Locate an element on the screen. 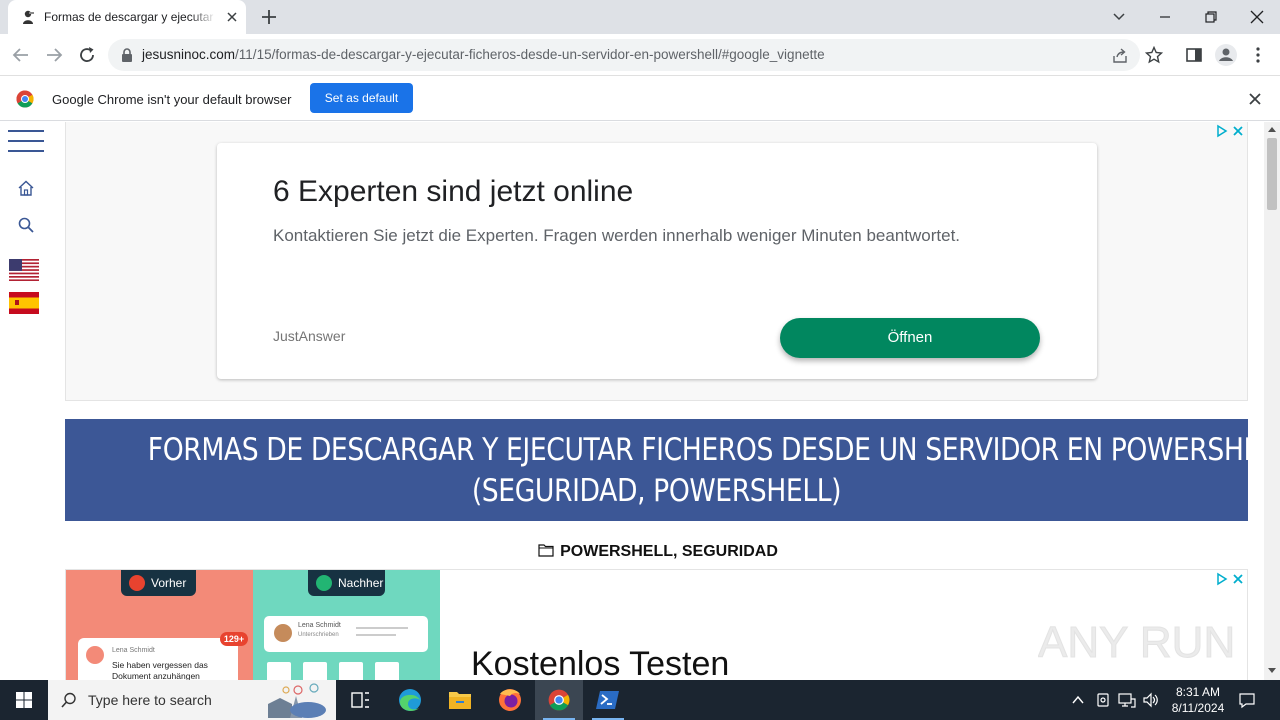  tab-title: Formas de descargar y ejecutar f is located at coordinates (130, 17).